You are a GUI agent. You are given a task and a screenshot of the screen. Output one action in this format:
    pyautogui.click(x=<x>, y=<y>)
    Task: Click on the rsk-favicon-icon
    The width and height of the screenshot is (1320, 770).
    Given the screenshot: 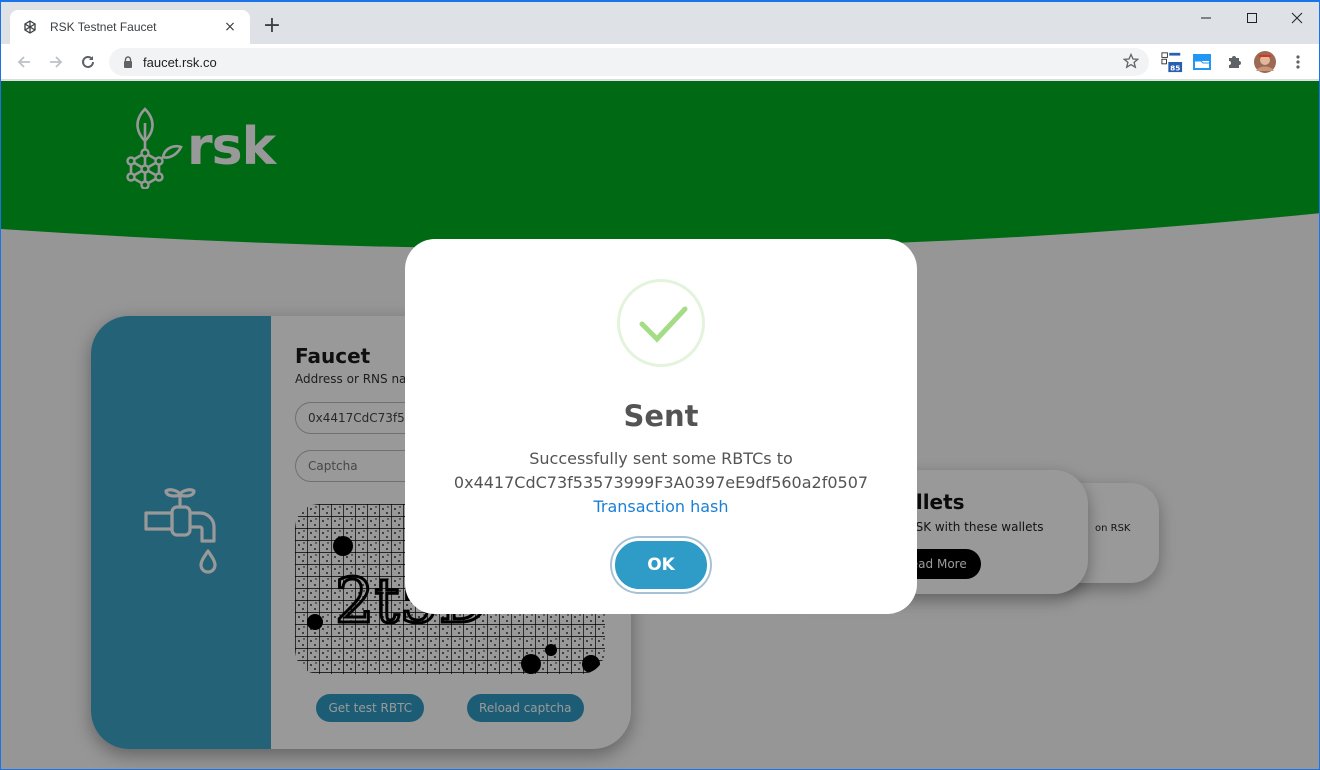 What is the action you would take?
    pyautogui.click(x=30, y=27)
    